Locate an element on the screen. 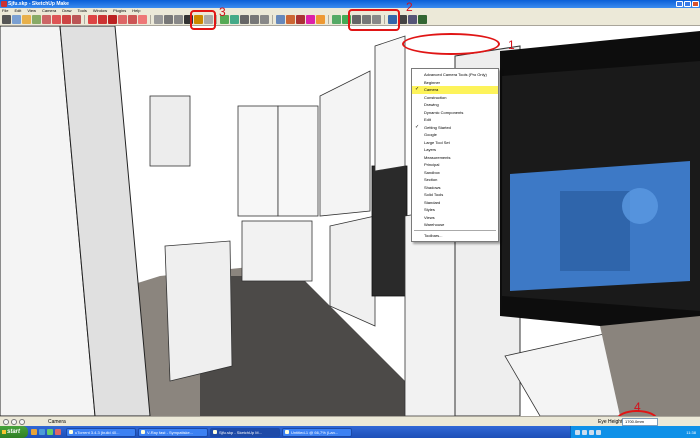 This screenshot has width=700, height=438. arc-tool-icon is located at coordinates (46, 19).